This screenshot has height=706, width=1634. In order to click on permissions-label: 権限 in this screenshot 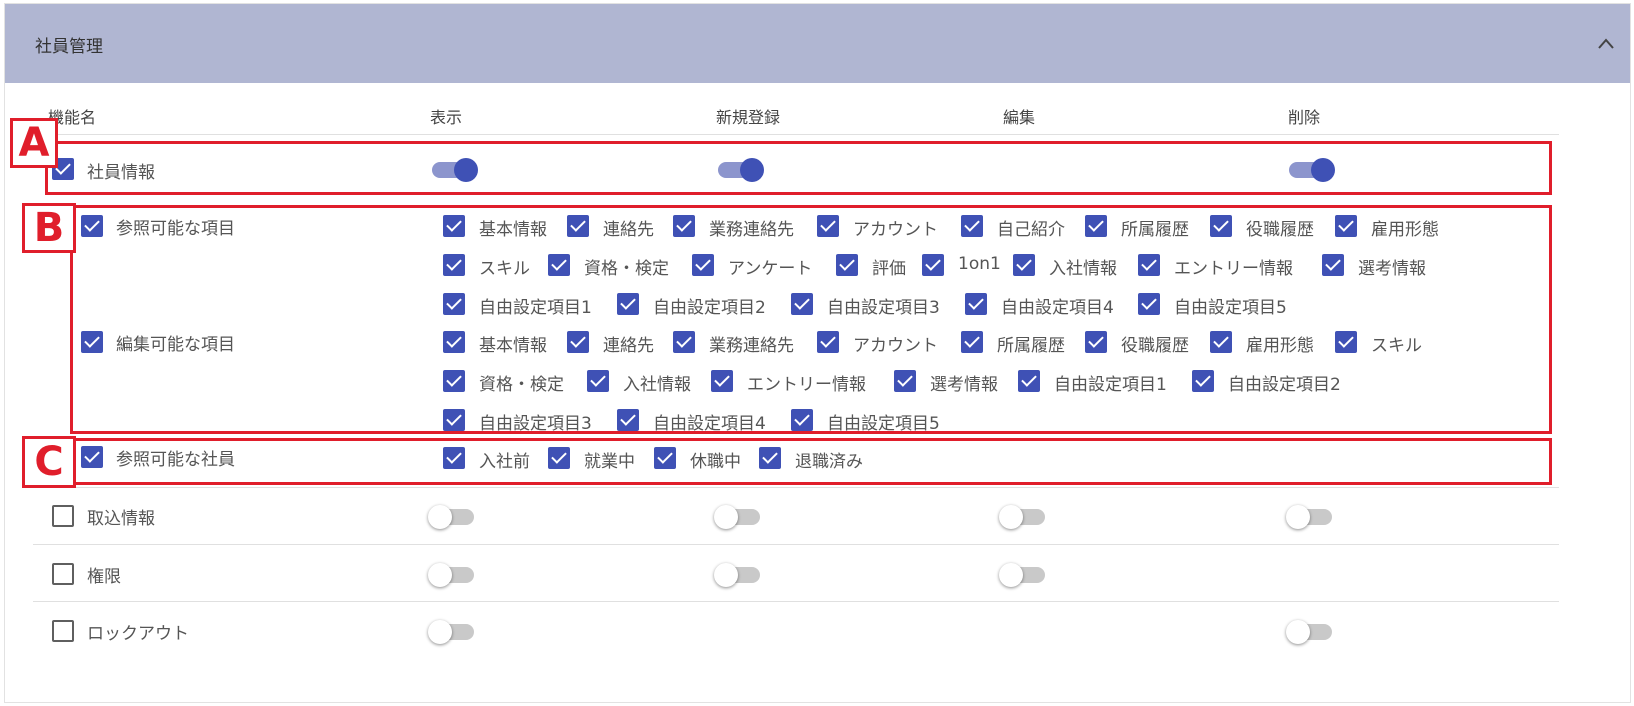, I will do `click(104, 577)`.